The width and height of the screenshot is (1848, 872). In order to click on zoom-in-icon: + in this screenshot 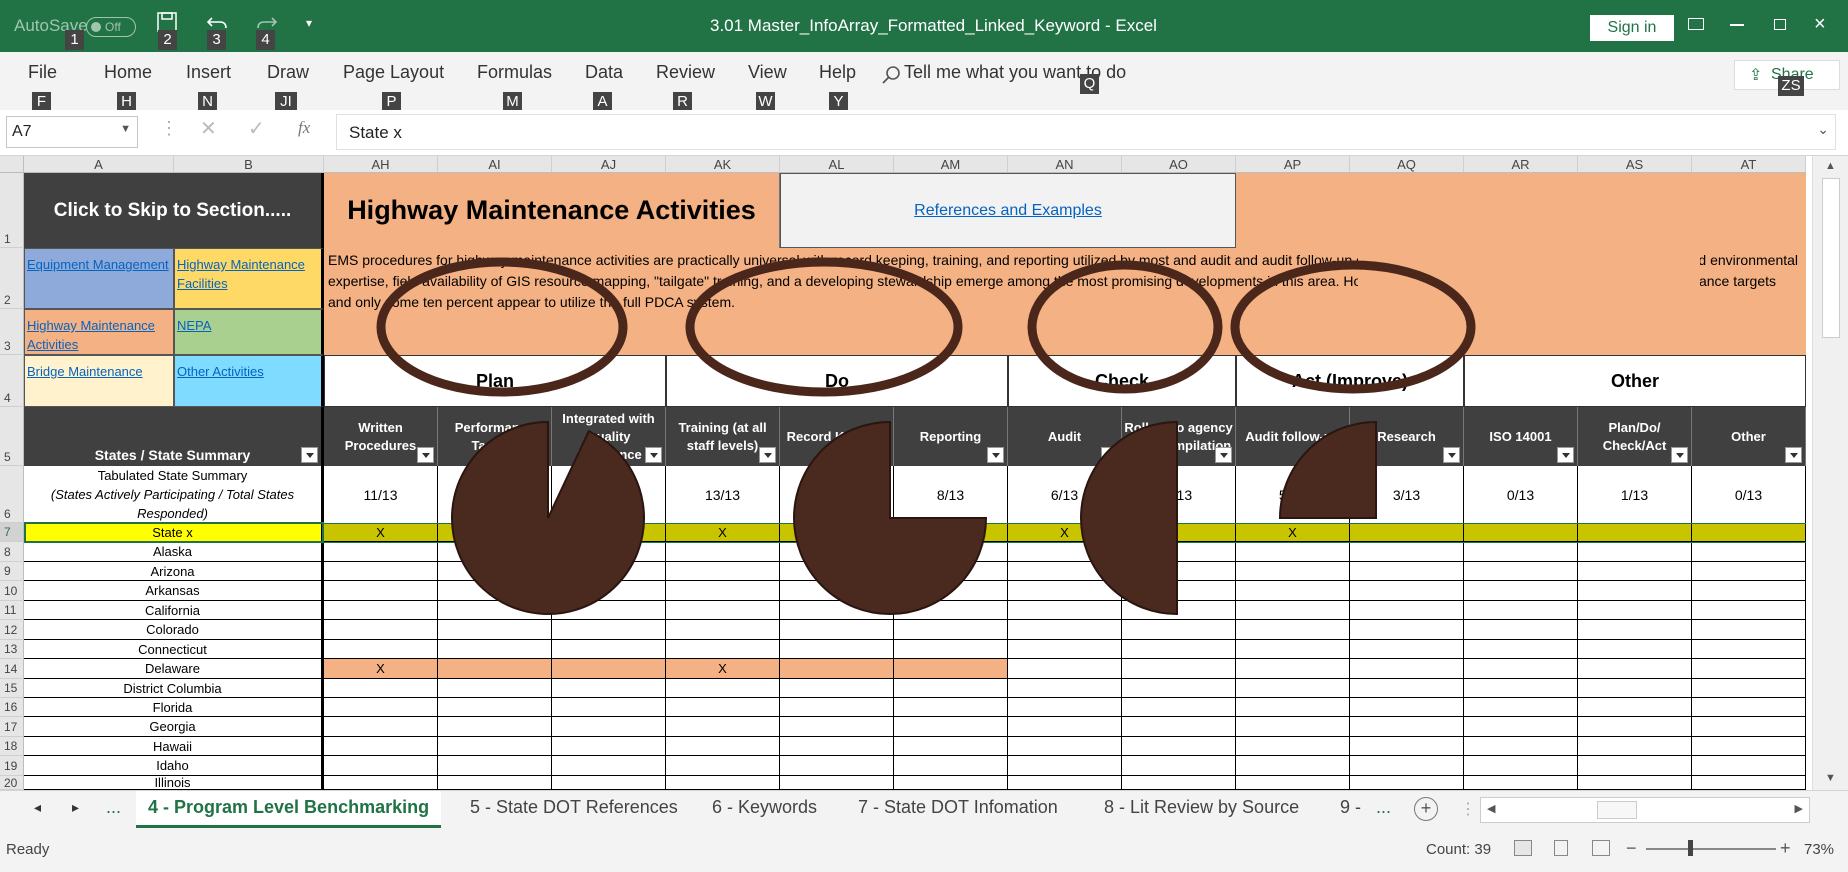, I will do `click(1785, 848)`.